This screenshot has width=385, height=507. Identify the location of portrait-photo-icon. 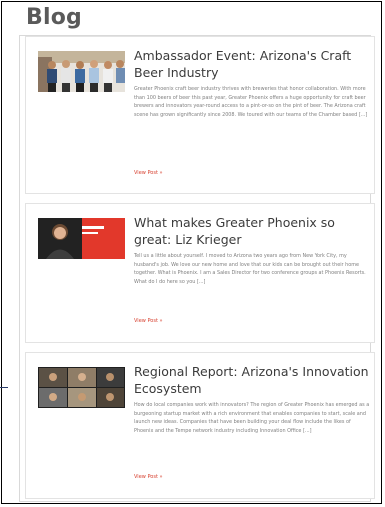
(81, 238).